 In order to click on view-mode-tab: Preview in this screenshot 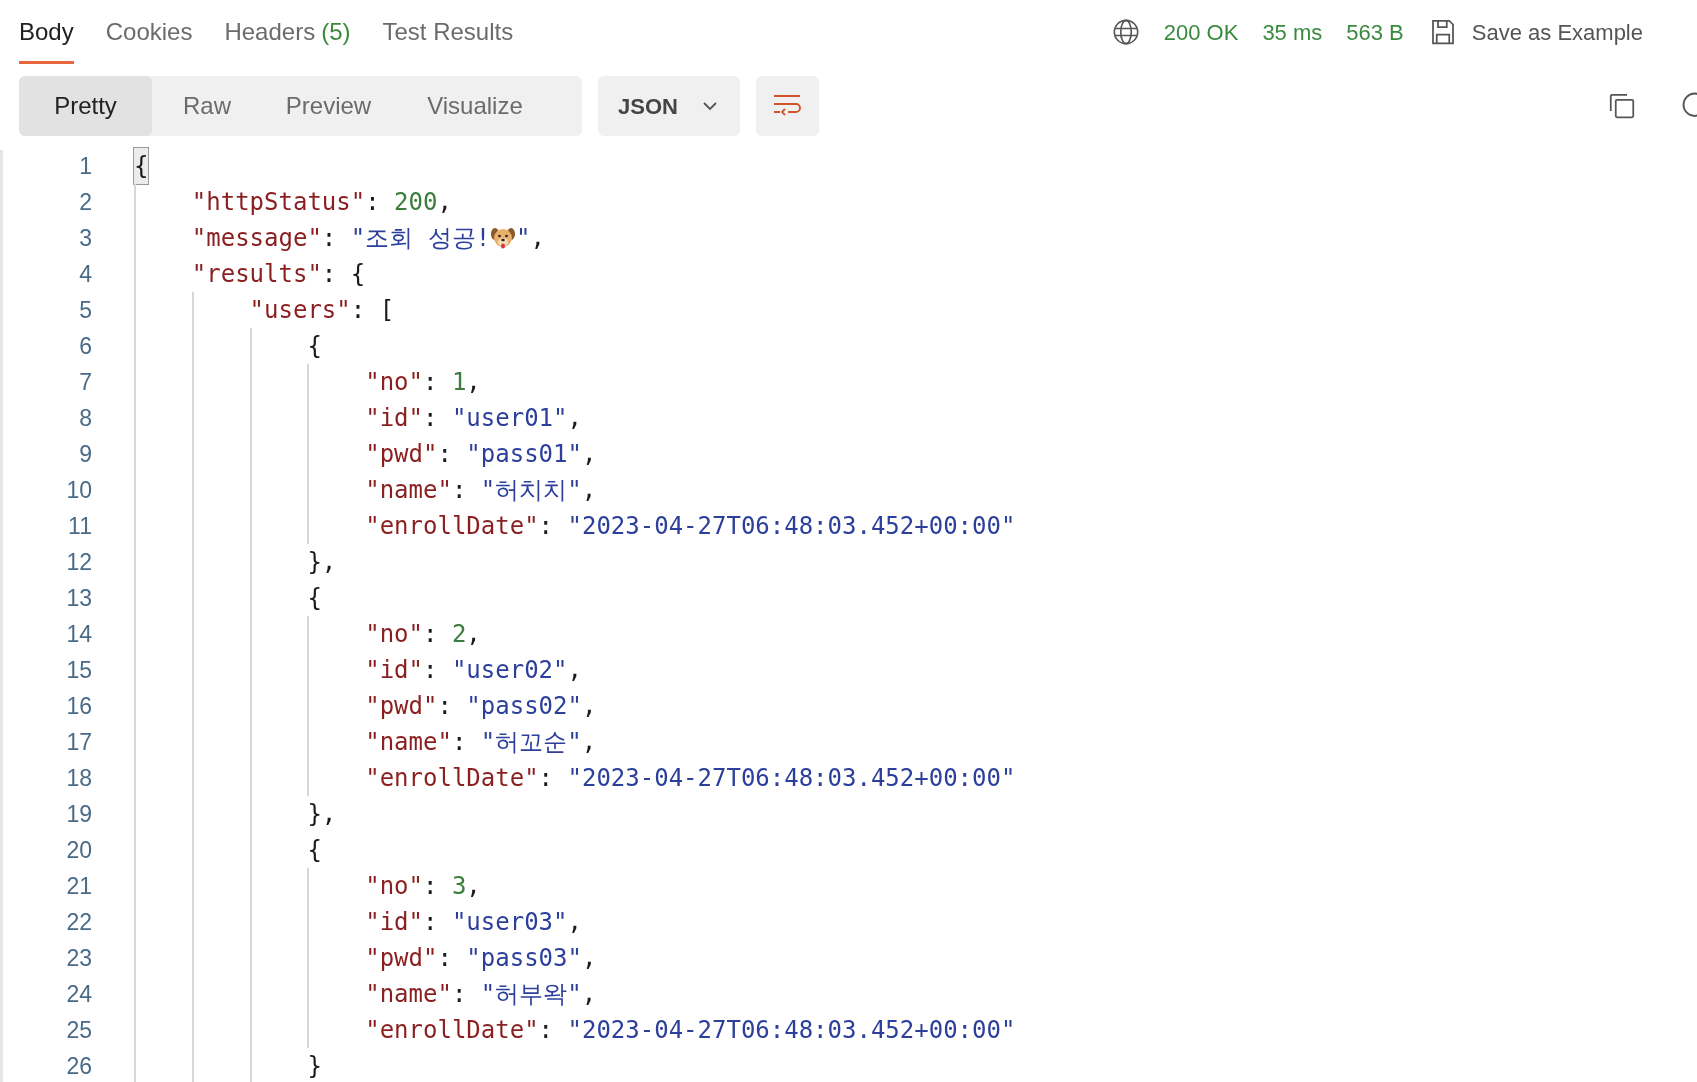, I will do `click(328, 106)`.